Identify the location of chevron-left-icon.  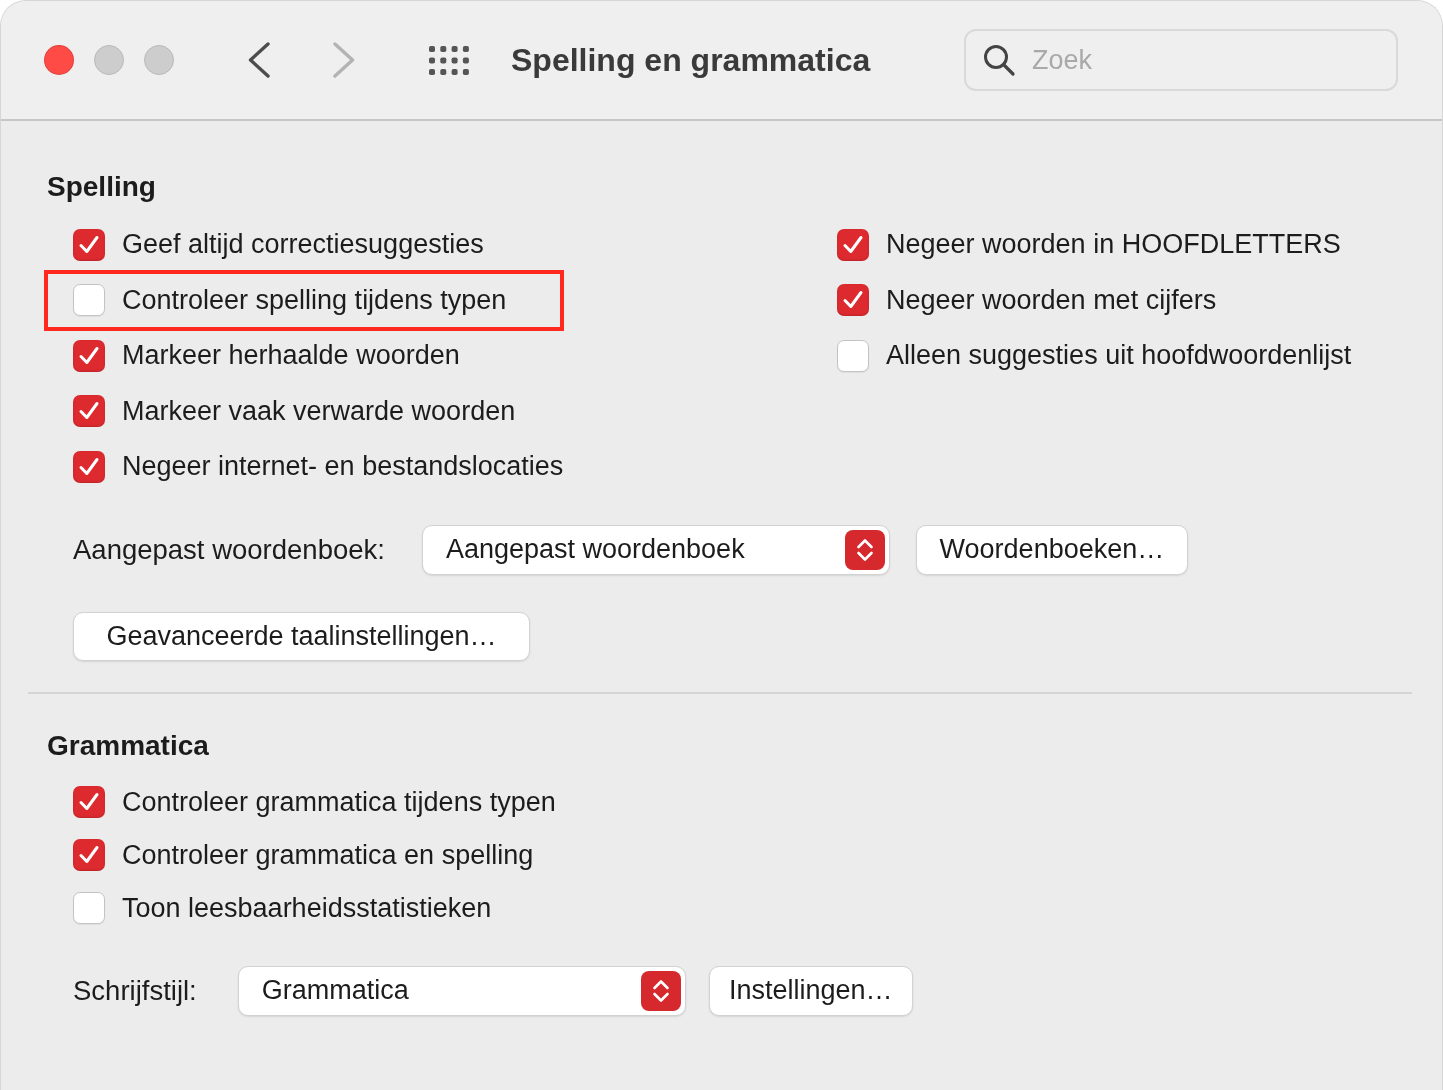
(259, 60).